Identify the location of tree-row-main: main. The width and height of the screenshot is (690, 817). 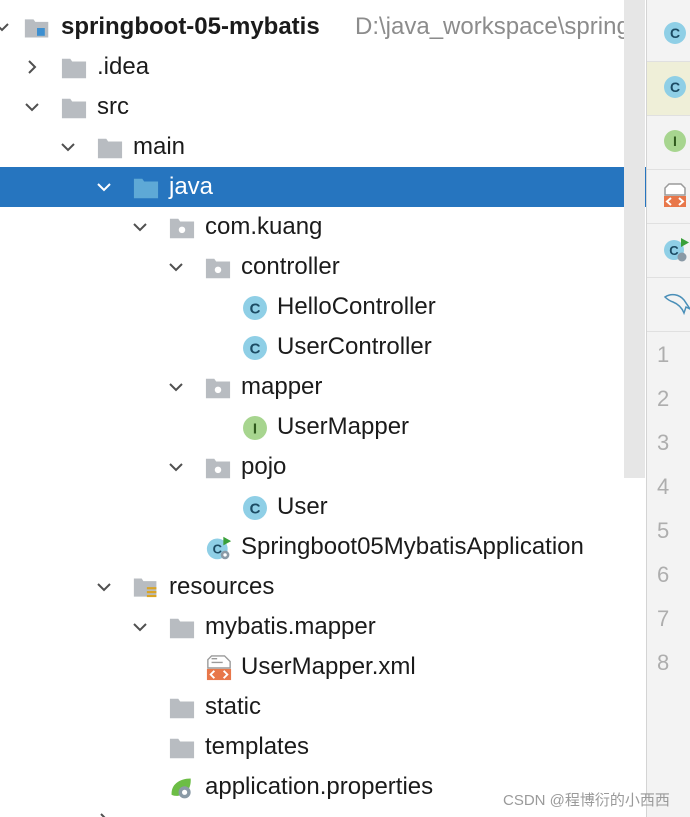
(323, 147).